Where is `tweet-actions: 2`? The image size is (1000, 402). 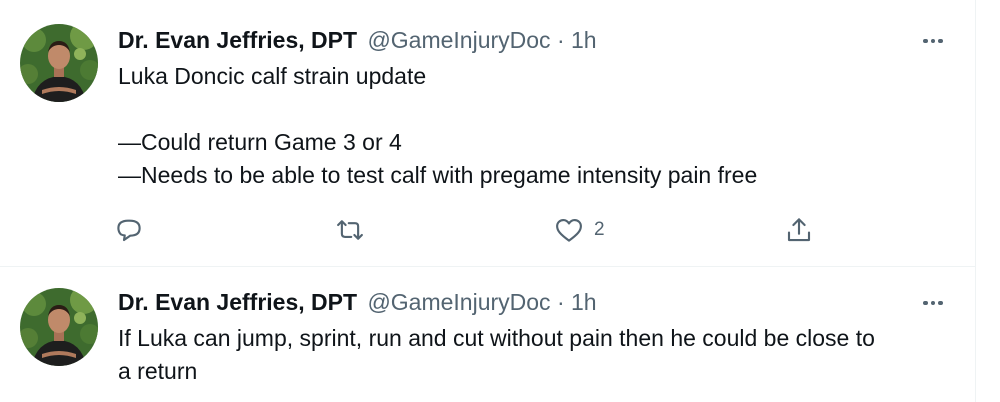 tweet-actions: 2 is located at coordinates (474, 230).